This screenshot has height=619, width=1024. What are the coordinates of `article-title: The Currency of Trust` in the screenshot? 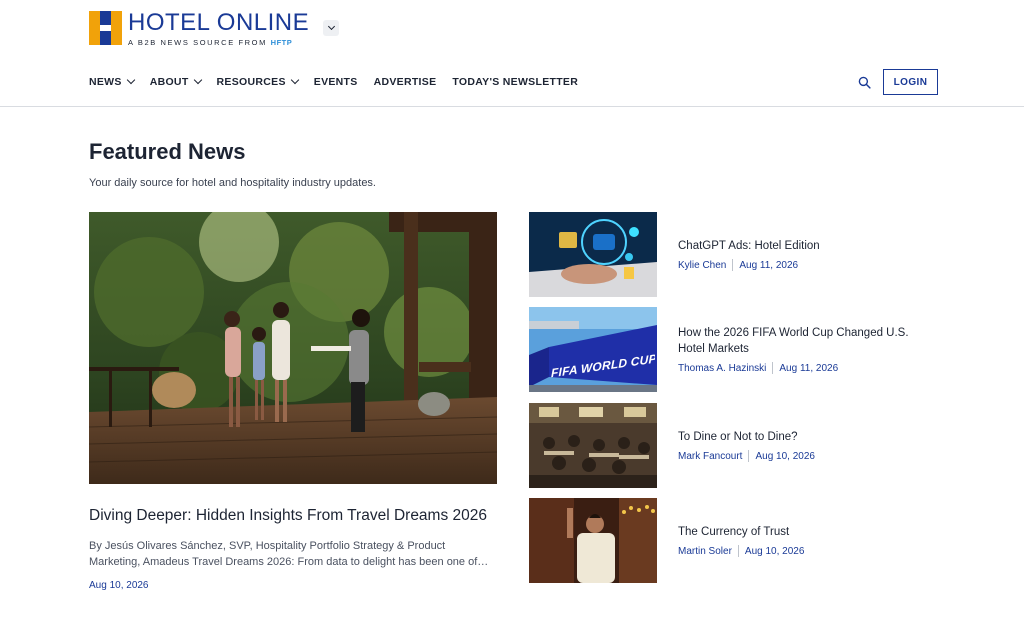 It's located at (803, 532).